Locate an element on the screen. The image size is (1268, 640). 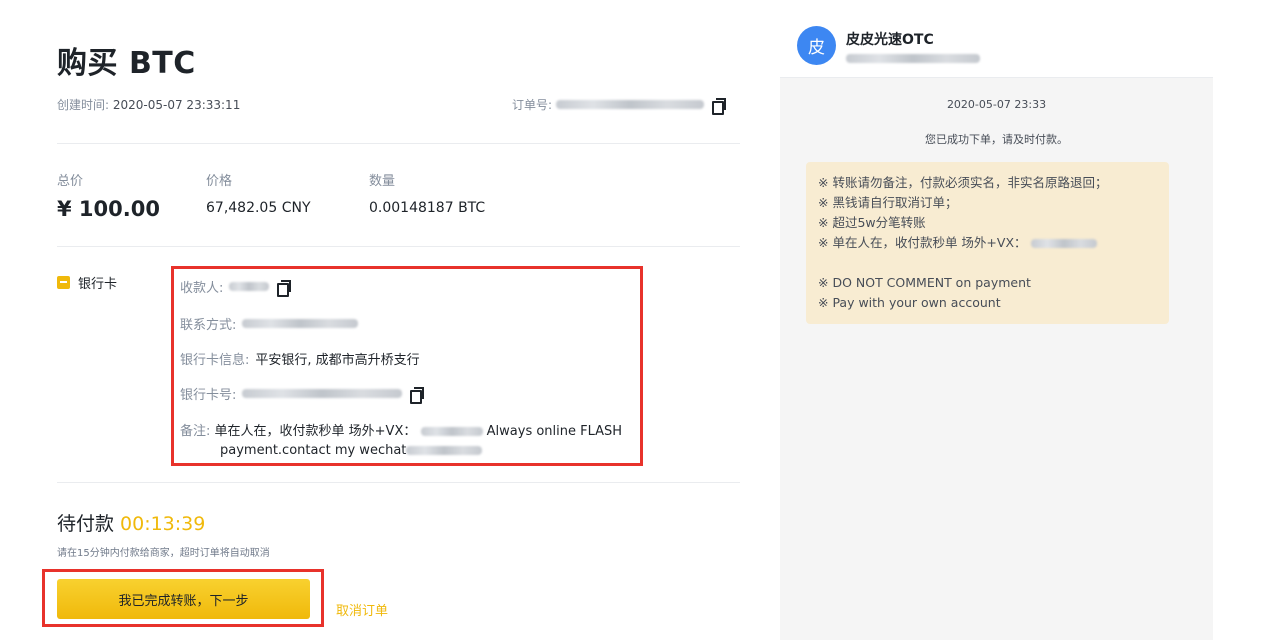
order-label: 订单号: is located at coordinates (532, 105).